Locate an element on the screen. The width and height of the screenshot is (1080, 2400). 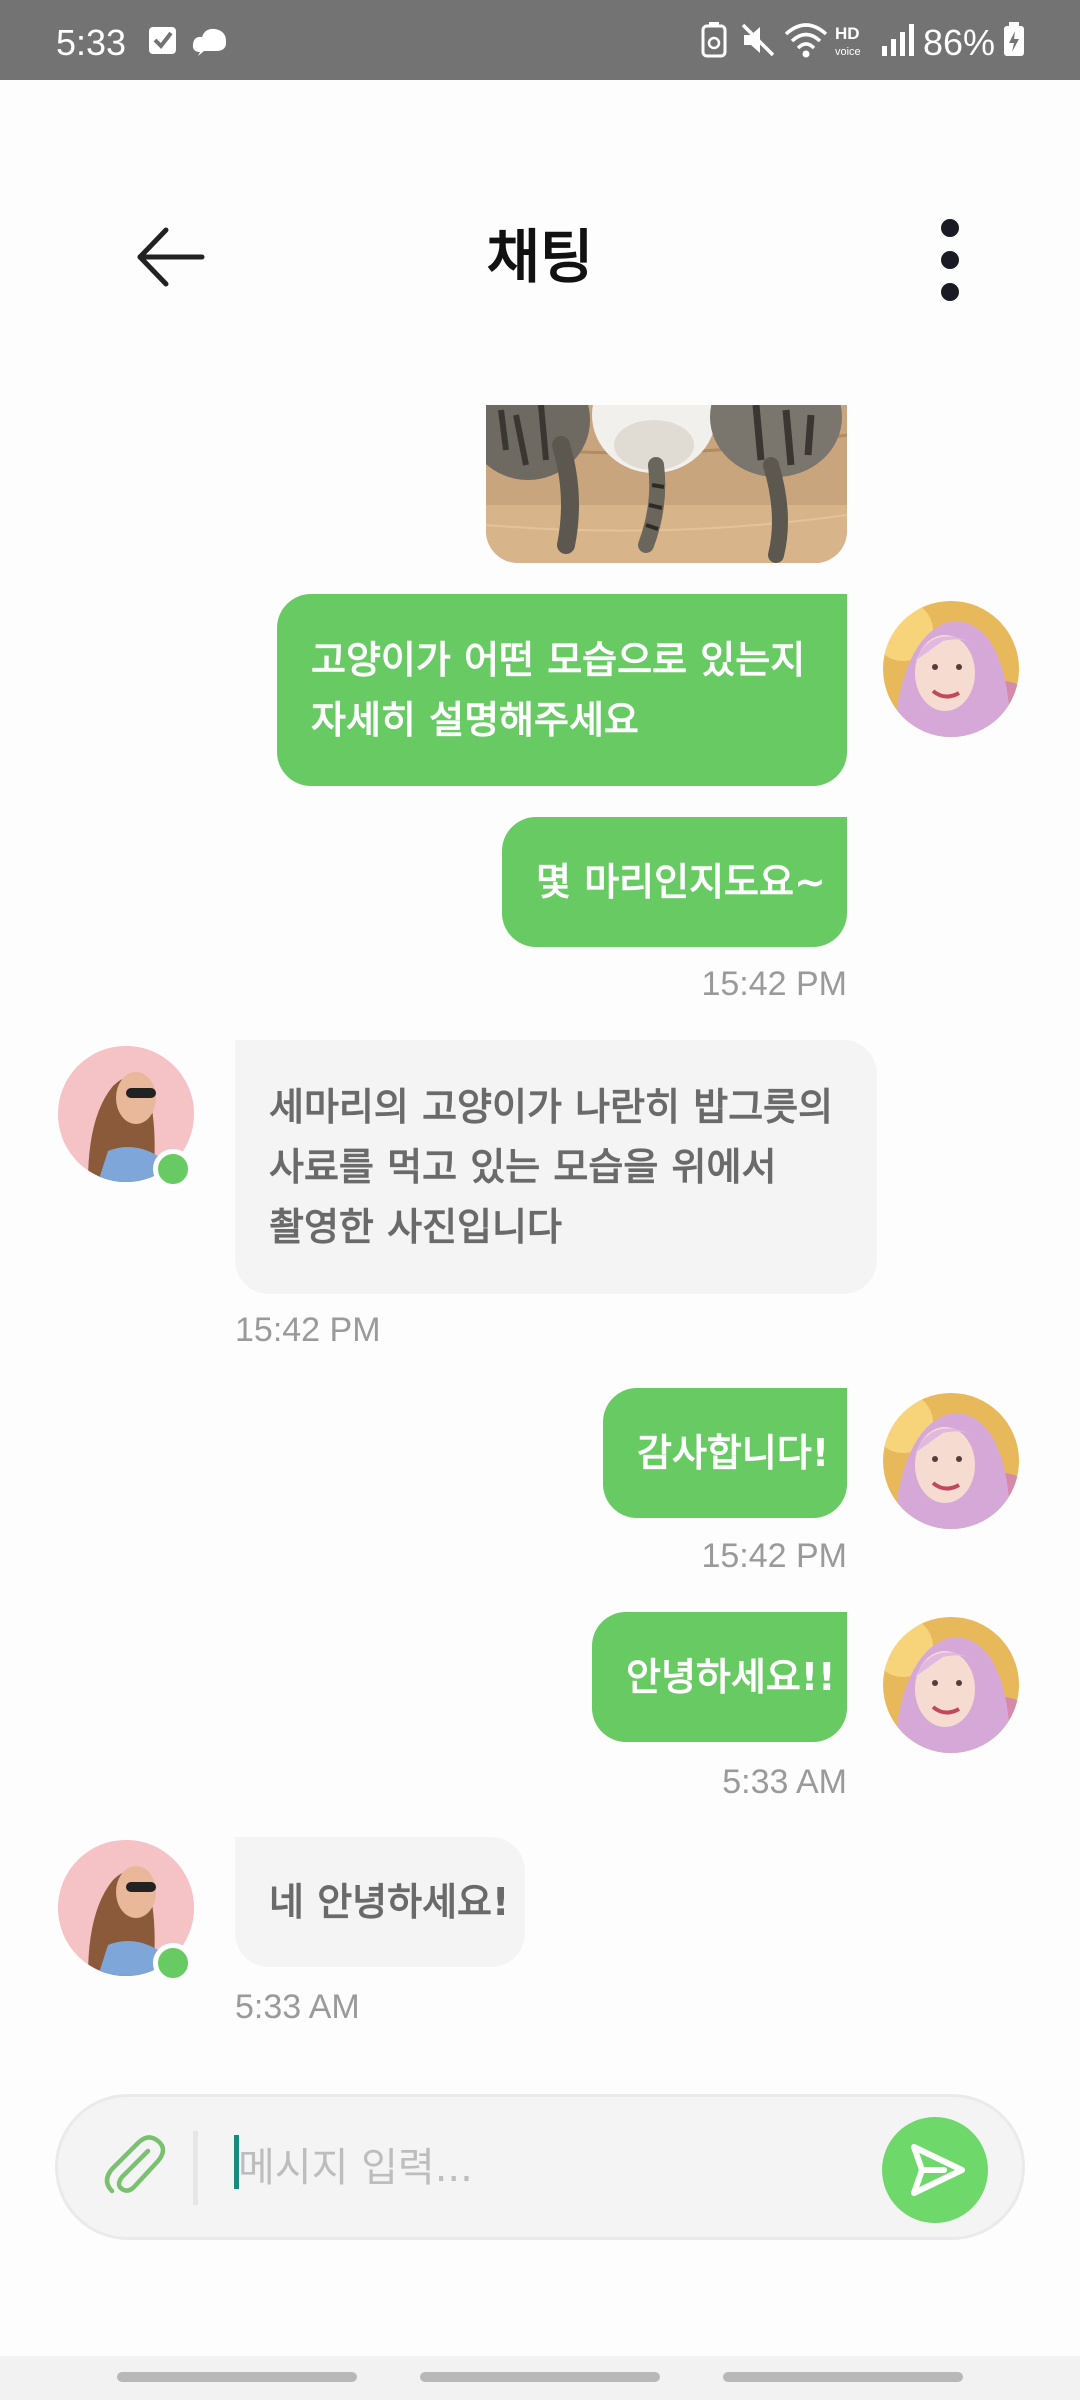
outgoing-message-bubble: 고양이가 어떤 모습으로 있는지 자세히 설명해주세요 is located at coordinates (562, 690).